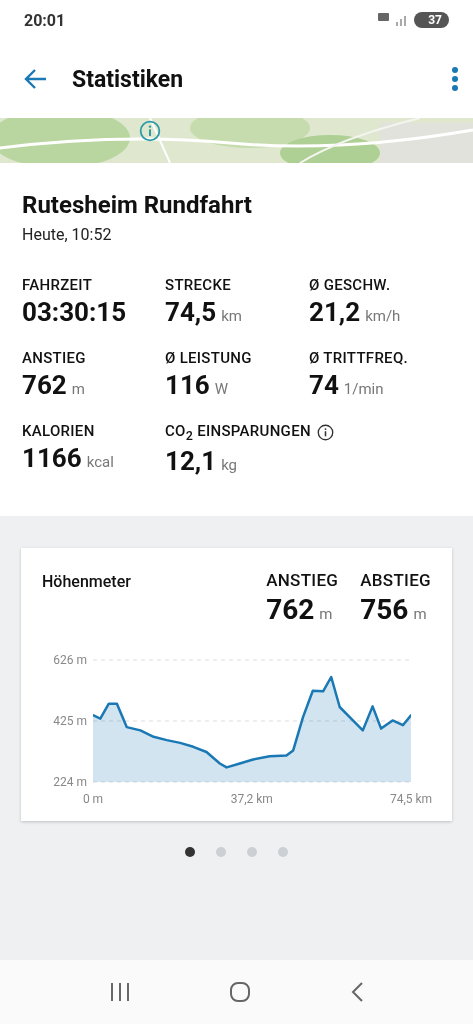 The width and height of the screenshot is (473, 1024). I want to click on stat-unit: km, so click(231, 316).